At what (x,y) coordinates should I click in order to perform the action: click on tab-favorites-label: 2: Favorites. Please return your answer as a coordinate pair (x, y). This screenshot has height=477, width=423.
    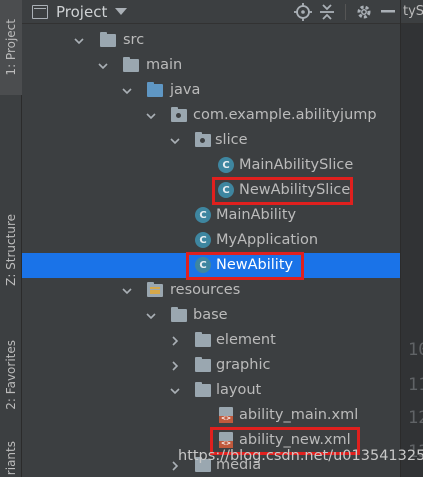
    Looking at the image, I should click on (11, 375).